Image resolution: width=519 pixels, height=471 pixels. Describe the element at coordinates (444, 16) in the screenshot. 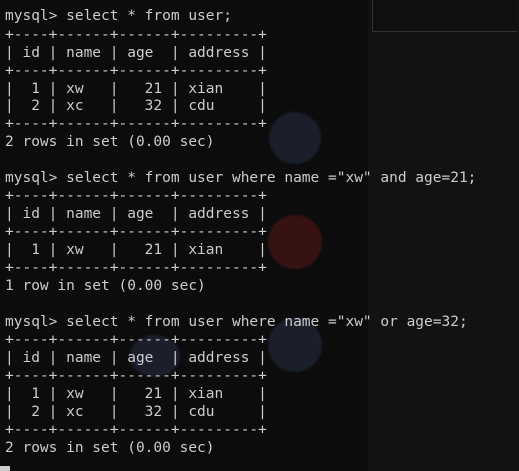

I see `background-window-edge` at that location.